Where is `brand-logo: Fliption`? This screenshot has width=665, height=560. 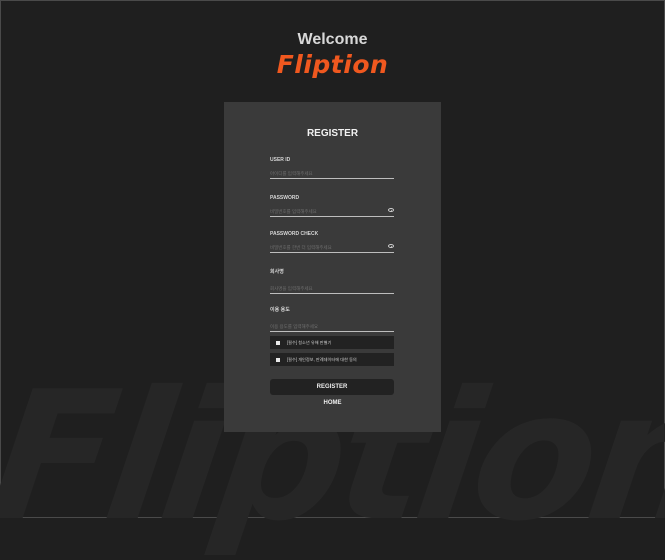 brand-logo: Fliption is located at coordinates (332, 64).